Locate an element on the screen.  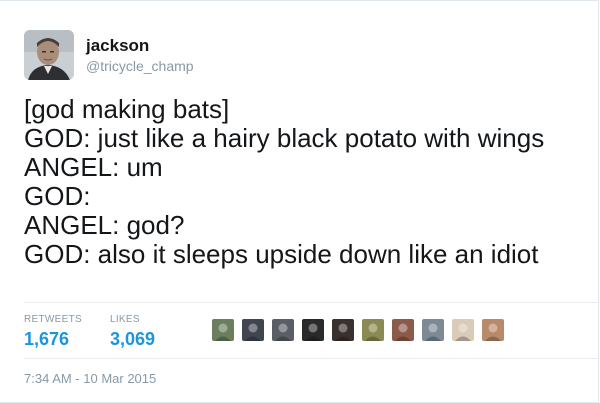
retweets-stat: RETWEETS 1,676 is located at coordinates (53, 332).